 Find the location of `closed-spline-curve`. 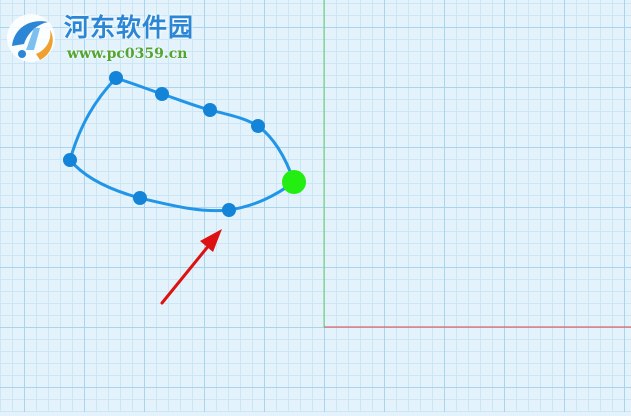

closed-spline-curve is located at coordinates (182, 144).